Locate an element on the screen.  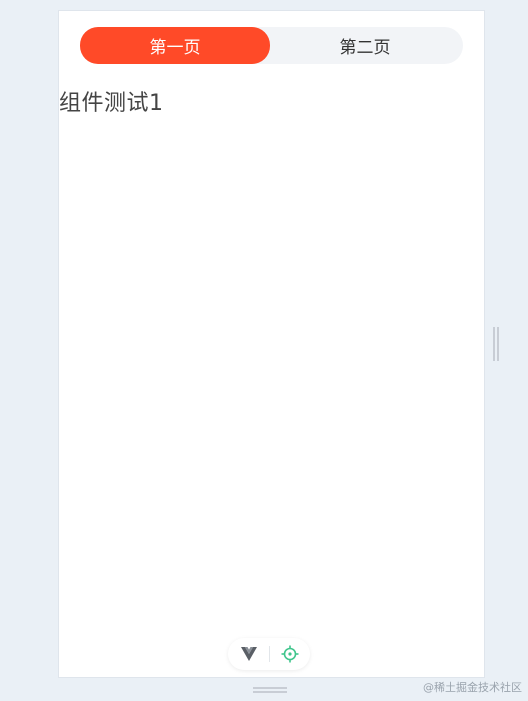
tab-page-1: 第一页 is located at coordinates (175, 45).